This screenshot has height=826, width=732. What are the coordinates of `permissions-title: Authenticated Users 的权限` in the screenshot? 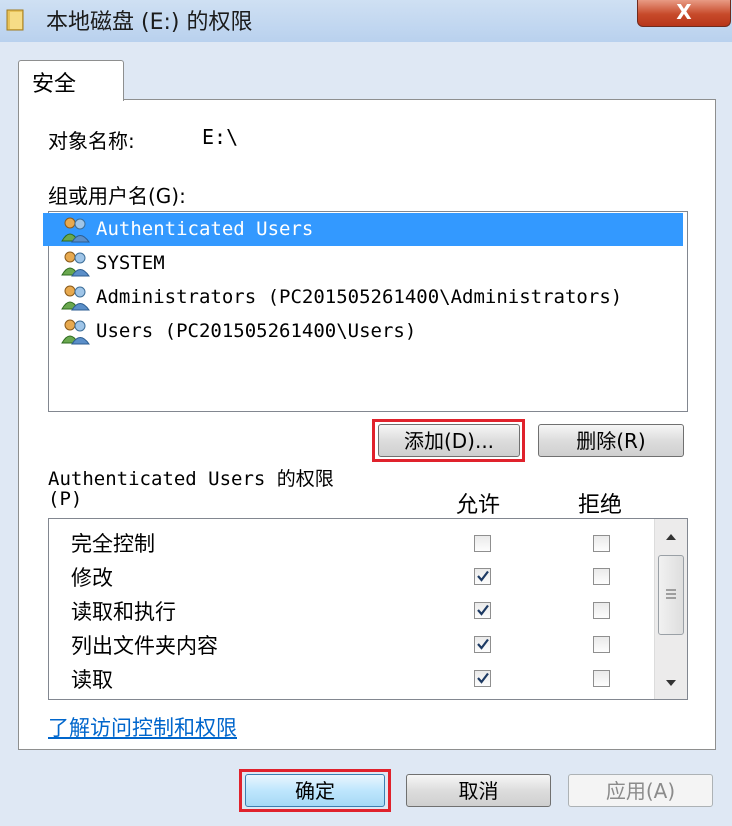 It's located at (191, 479).